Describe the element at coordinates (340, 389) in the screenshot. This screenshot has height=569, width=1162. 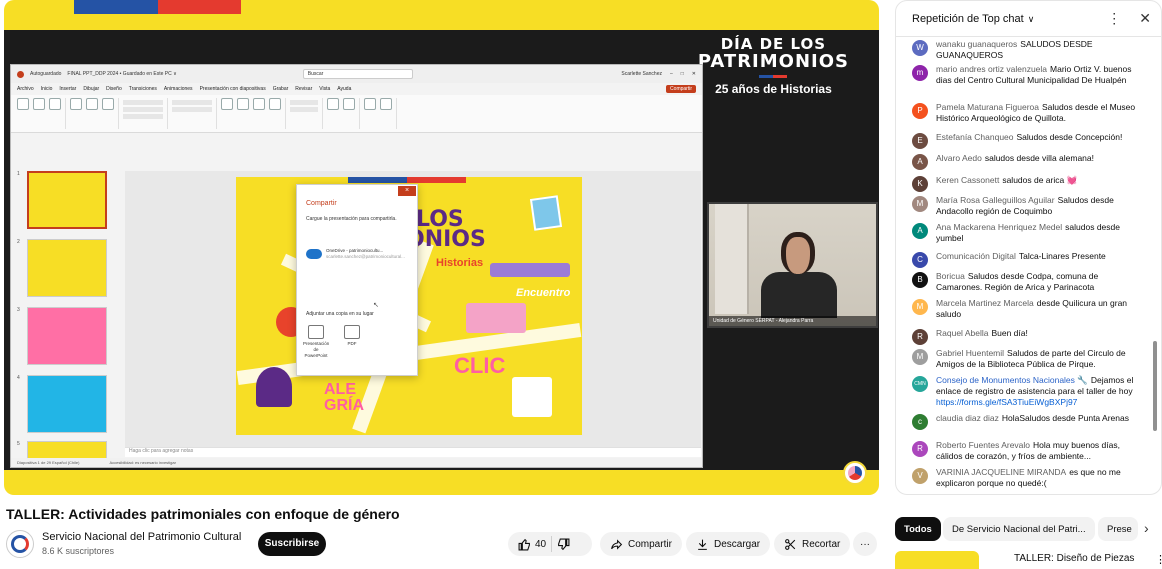
I see `slide-ale-1: ALE` at that location.